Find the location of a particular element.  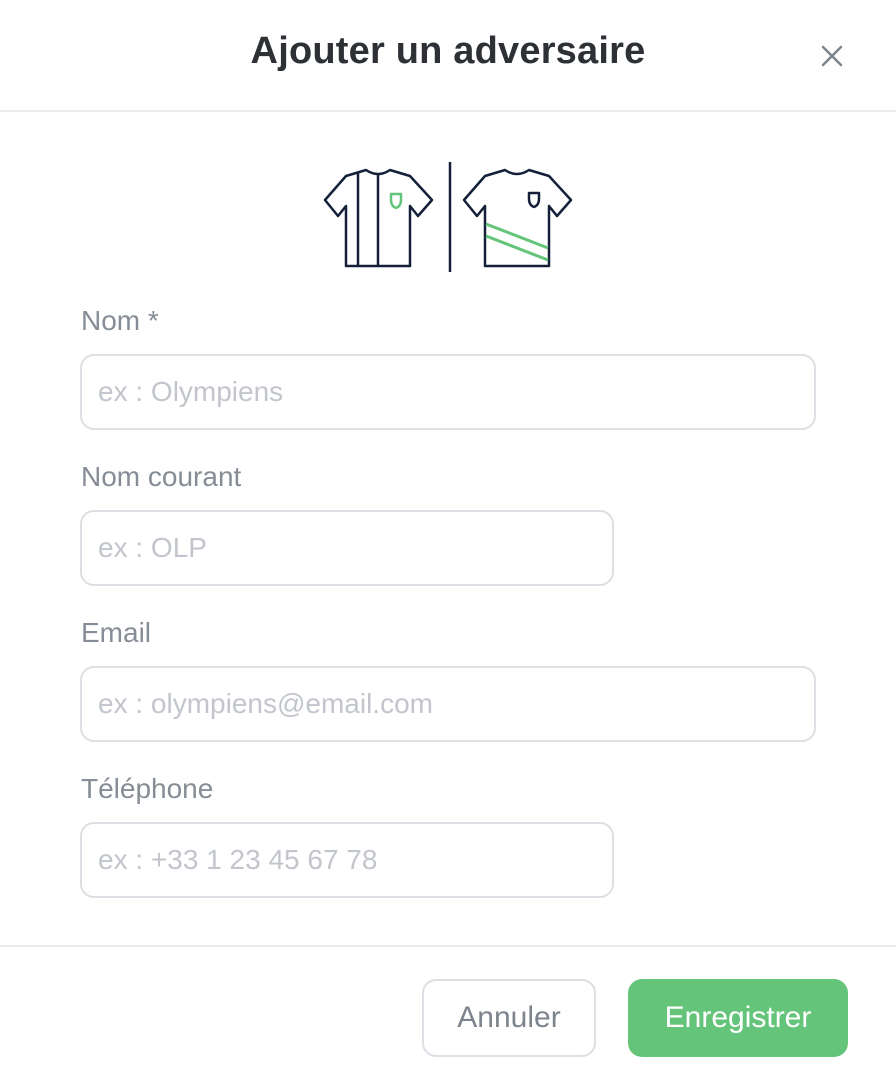

sash-jersey-icon is located at coordinates (517, 218).